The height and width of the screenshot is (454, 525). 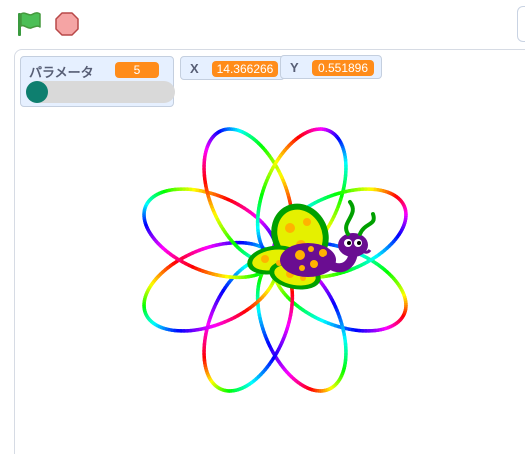 I want to click on monitor-label: Y, so click(x=294, y=67).